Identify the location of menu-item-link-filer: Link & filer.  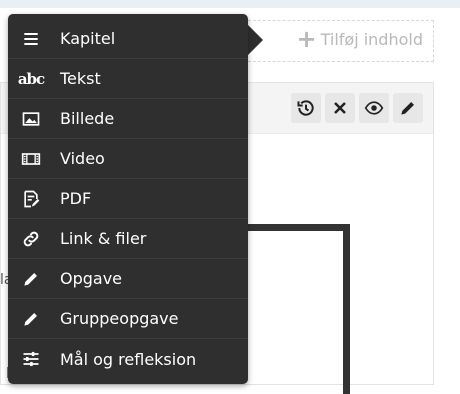
(128, 239).